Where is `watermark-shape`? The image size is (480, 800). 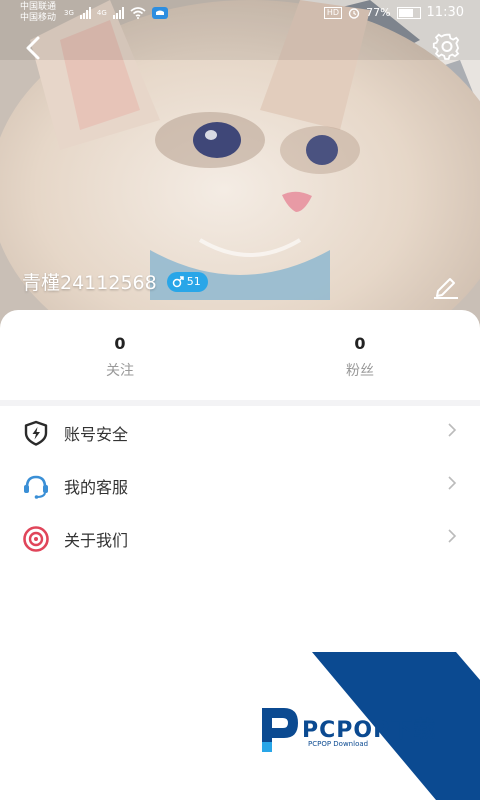 watermark-shape is located at coordinates (396, 726).